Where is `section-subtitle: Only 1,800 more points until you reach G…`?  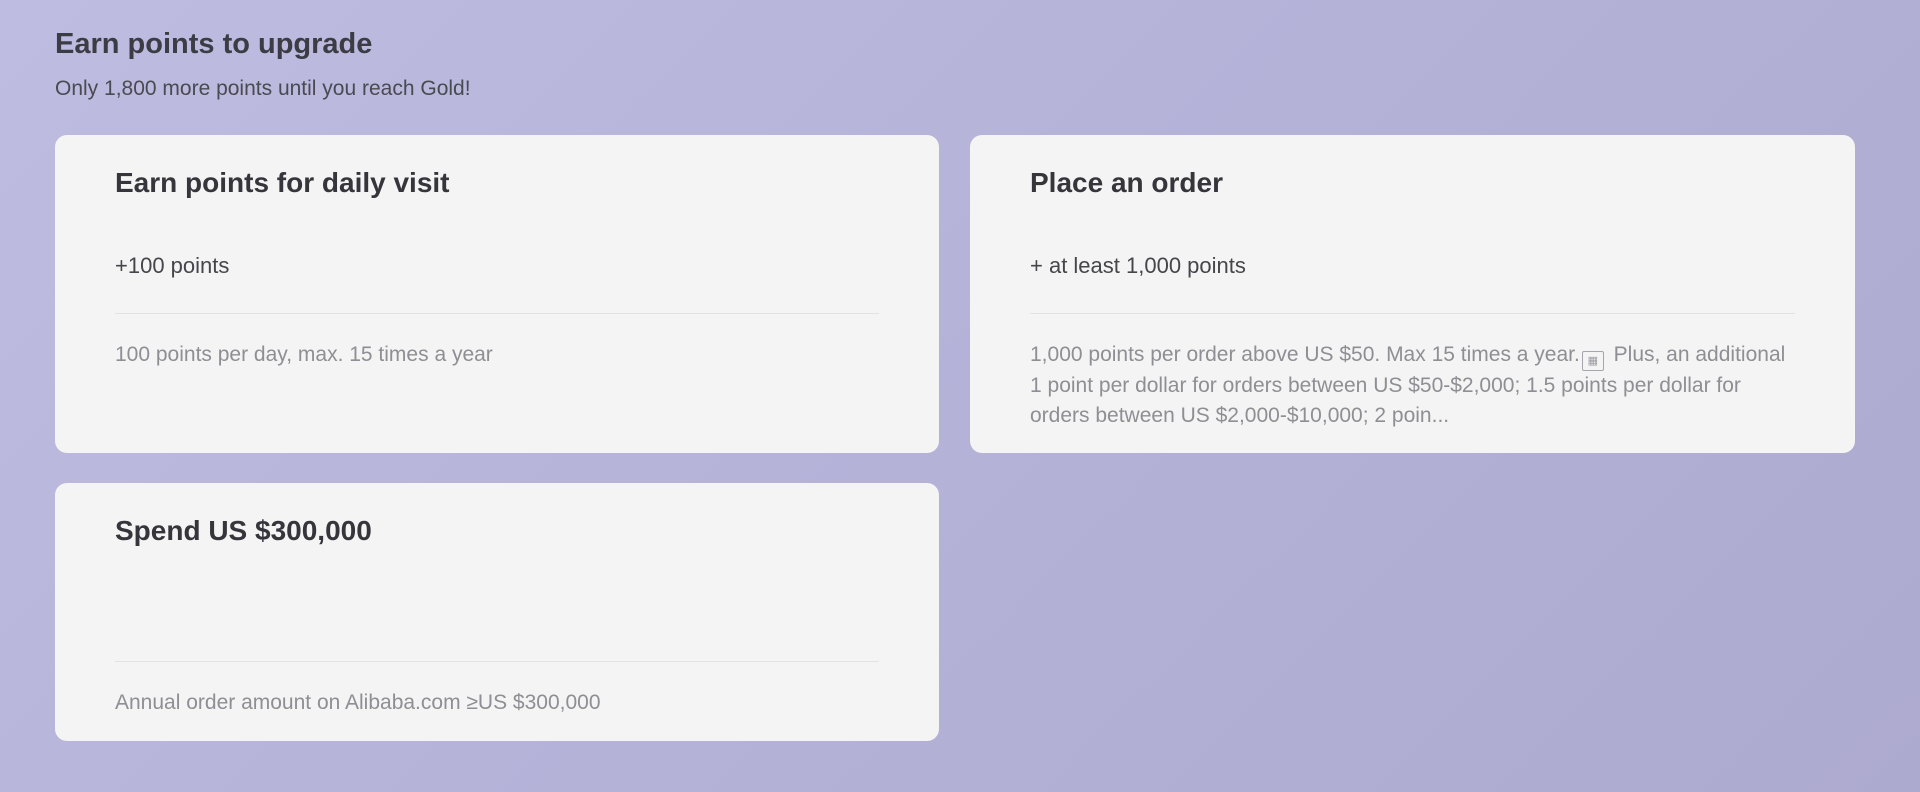
section-subtitle: Only 1,800 more points until you reach G… is located at coordinates (263, 88).